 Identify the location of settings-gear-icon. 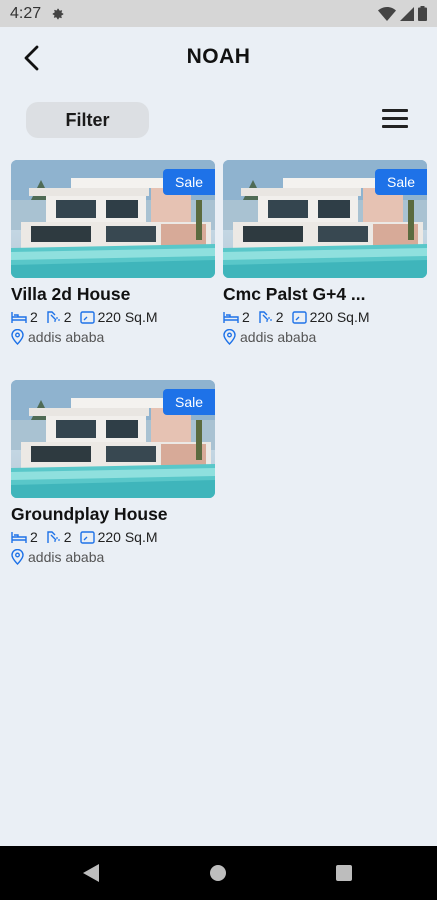
(58, 13).